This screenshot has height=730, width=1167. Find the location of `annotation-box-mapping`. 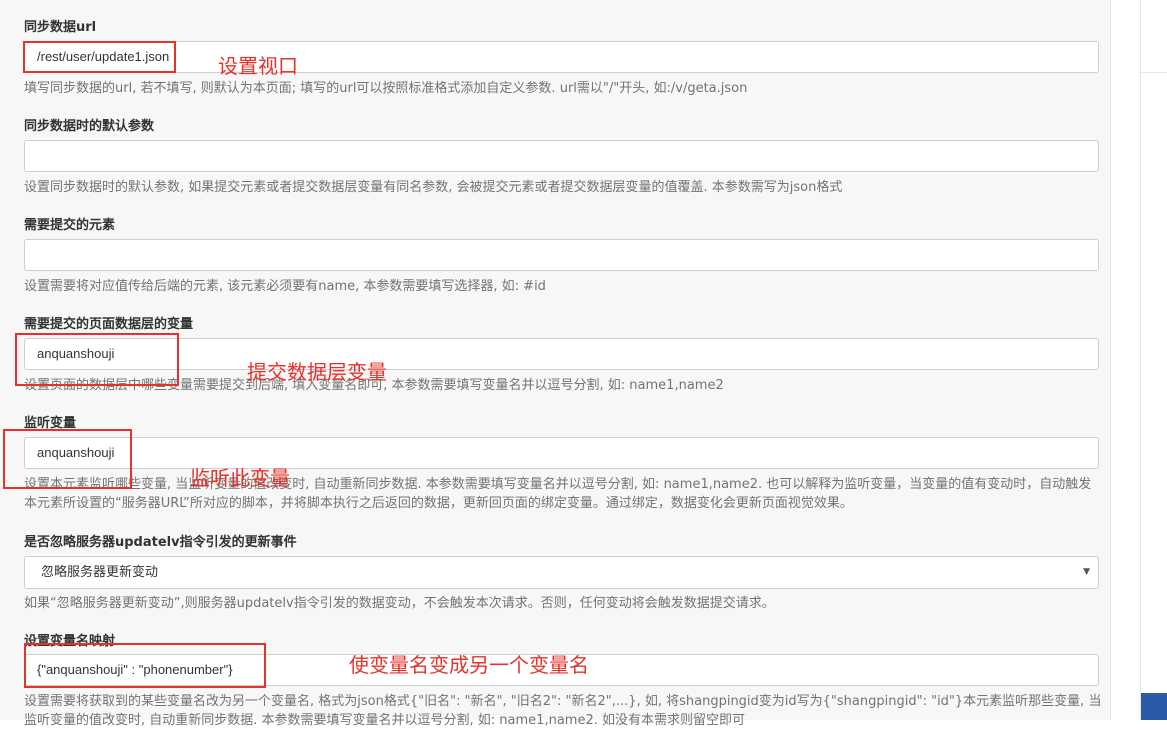

annotation-box-mapping is located at coordinates (145, 665).